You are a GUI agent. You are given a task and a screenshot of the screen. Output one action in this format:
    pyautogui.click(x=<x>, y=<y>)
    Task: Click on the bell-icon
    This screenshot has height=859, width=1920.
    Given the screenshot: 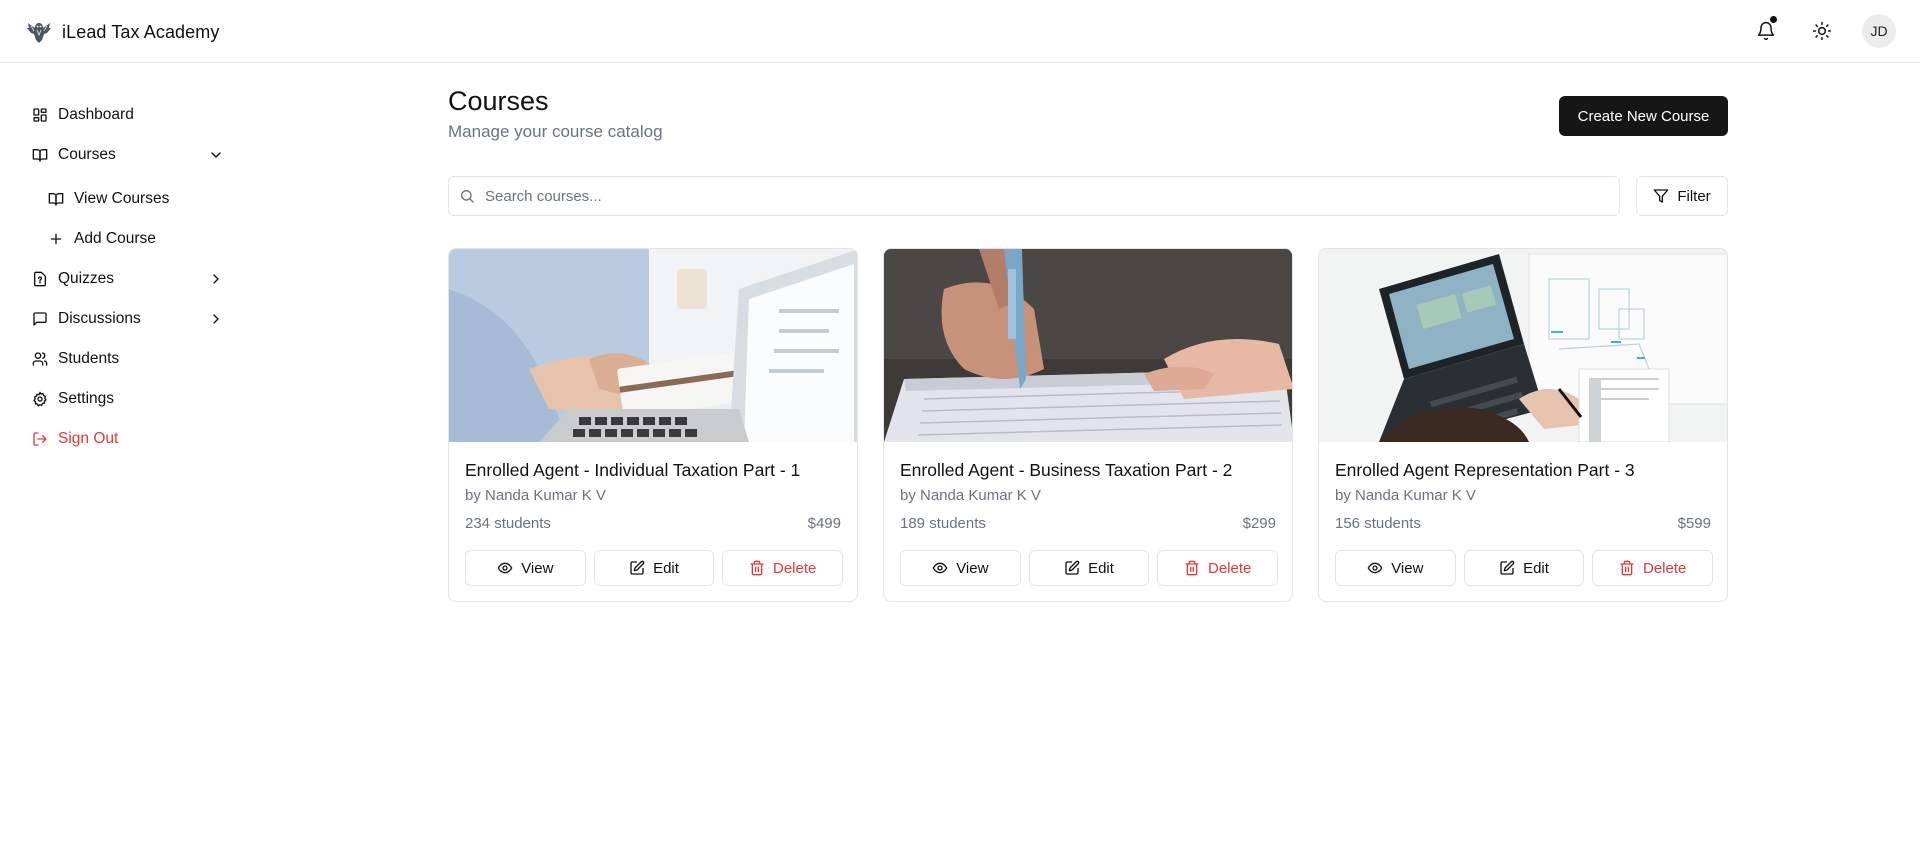 What is the action you would take?
    pyautogui.click(x=1766, y=31)
    